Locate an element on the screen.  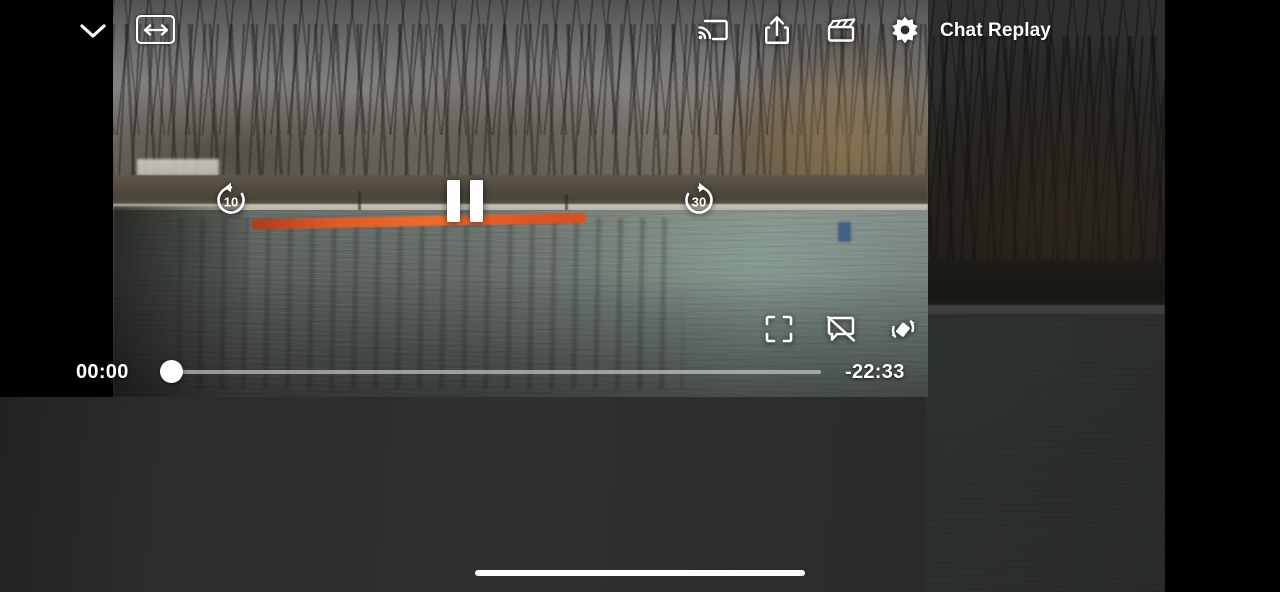
pause-button is located at coordinates (465, 201).